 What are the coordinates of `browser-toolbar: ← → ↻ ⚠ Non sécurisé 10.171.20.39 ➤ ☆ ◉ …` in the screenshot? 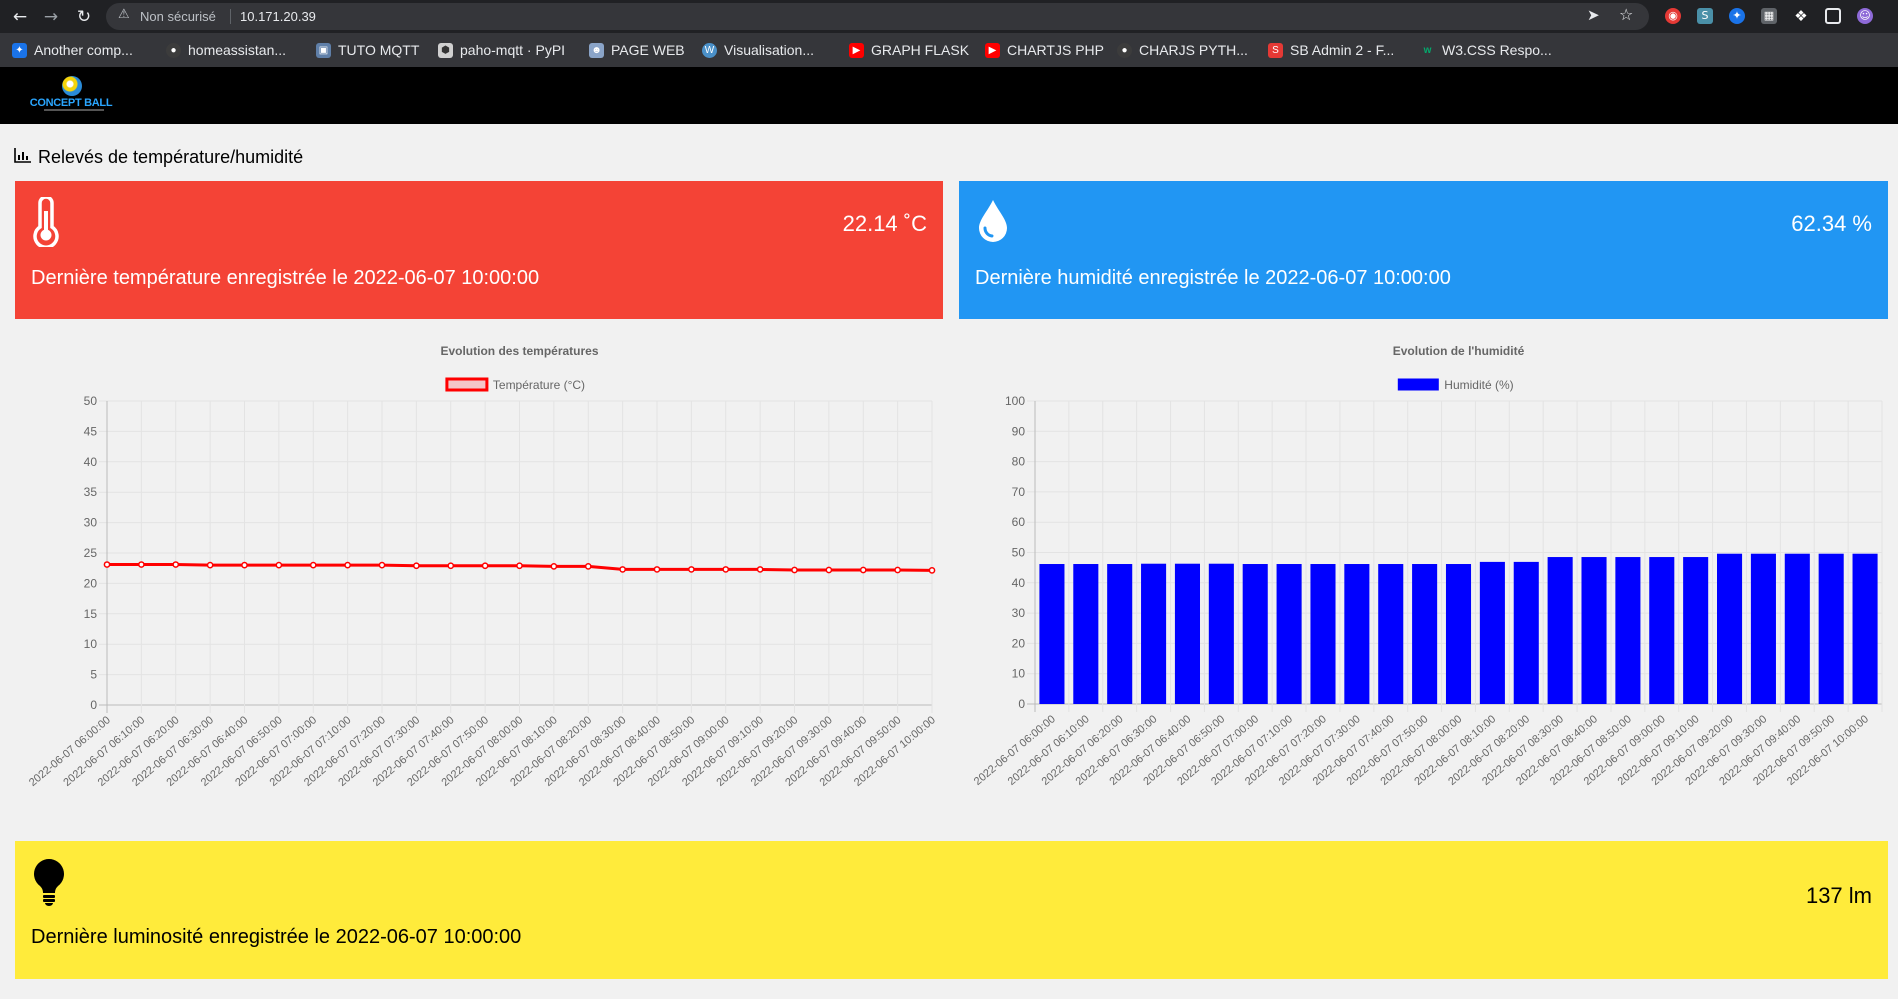 It's located at (949, 16).